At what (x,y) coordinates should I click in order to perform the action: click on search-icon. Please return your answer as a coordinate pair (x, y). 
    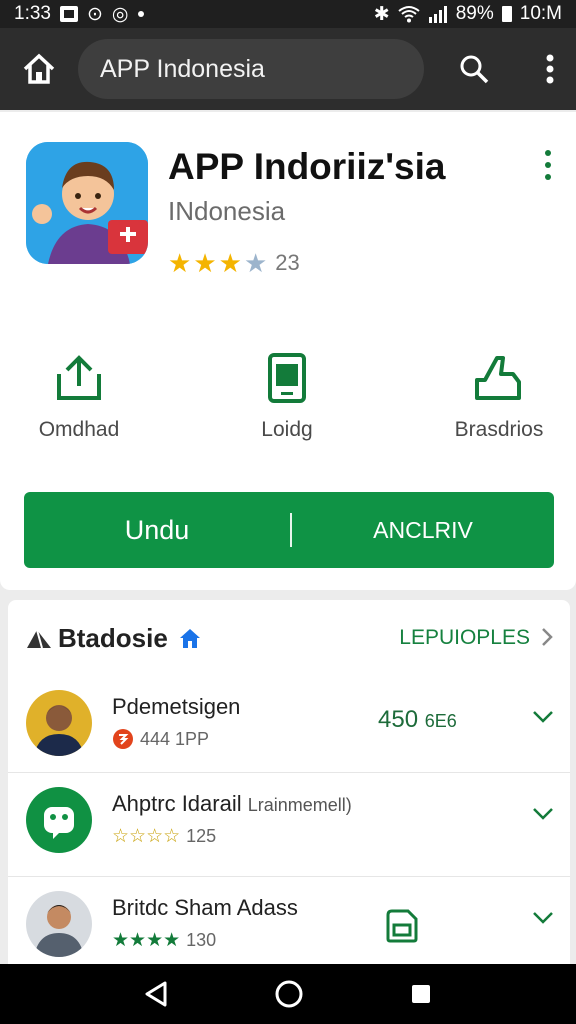
    Looking at the image, I should click on (474, 69).